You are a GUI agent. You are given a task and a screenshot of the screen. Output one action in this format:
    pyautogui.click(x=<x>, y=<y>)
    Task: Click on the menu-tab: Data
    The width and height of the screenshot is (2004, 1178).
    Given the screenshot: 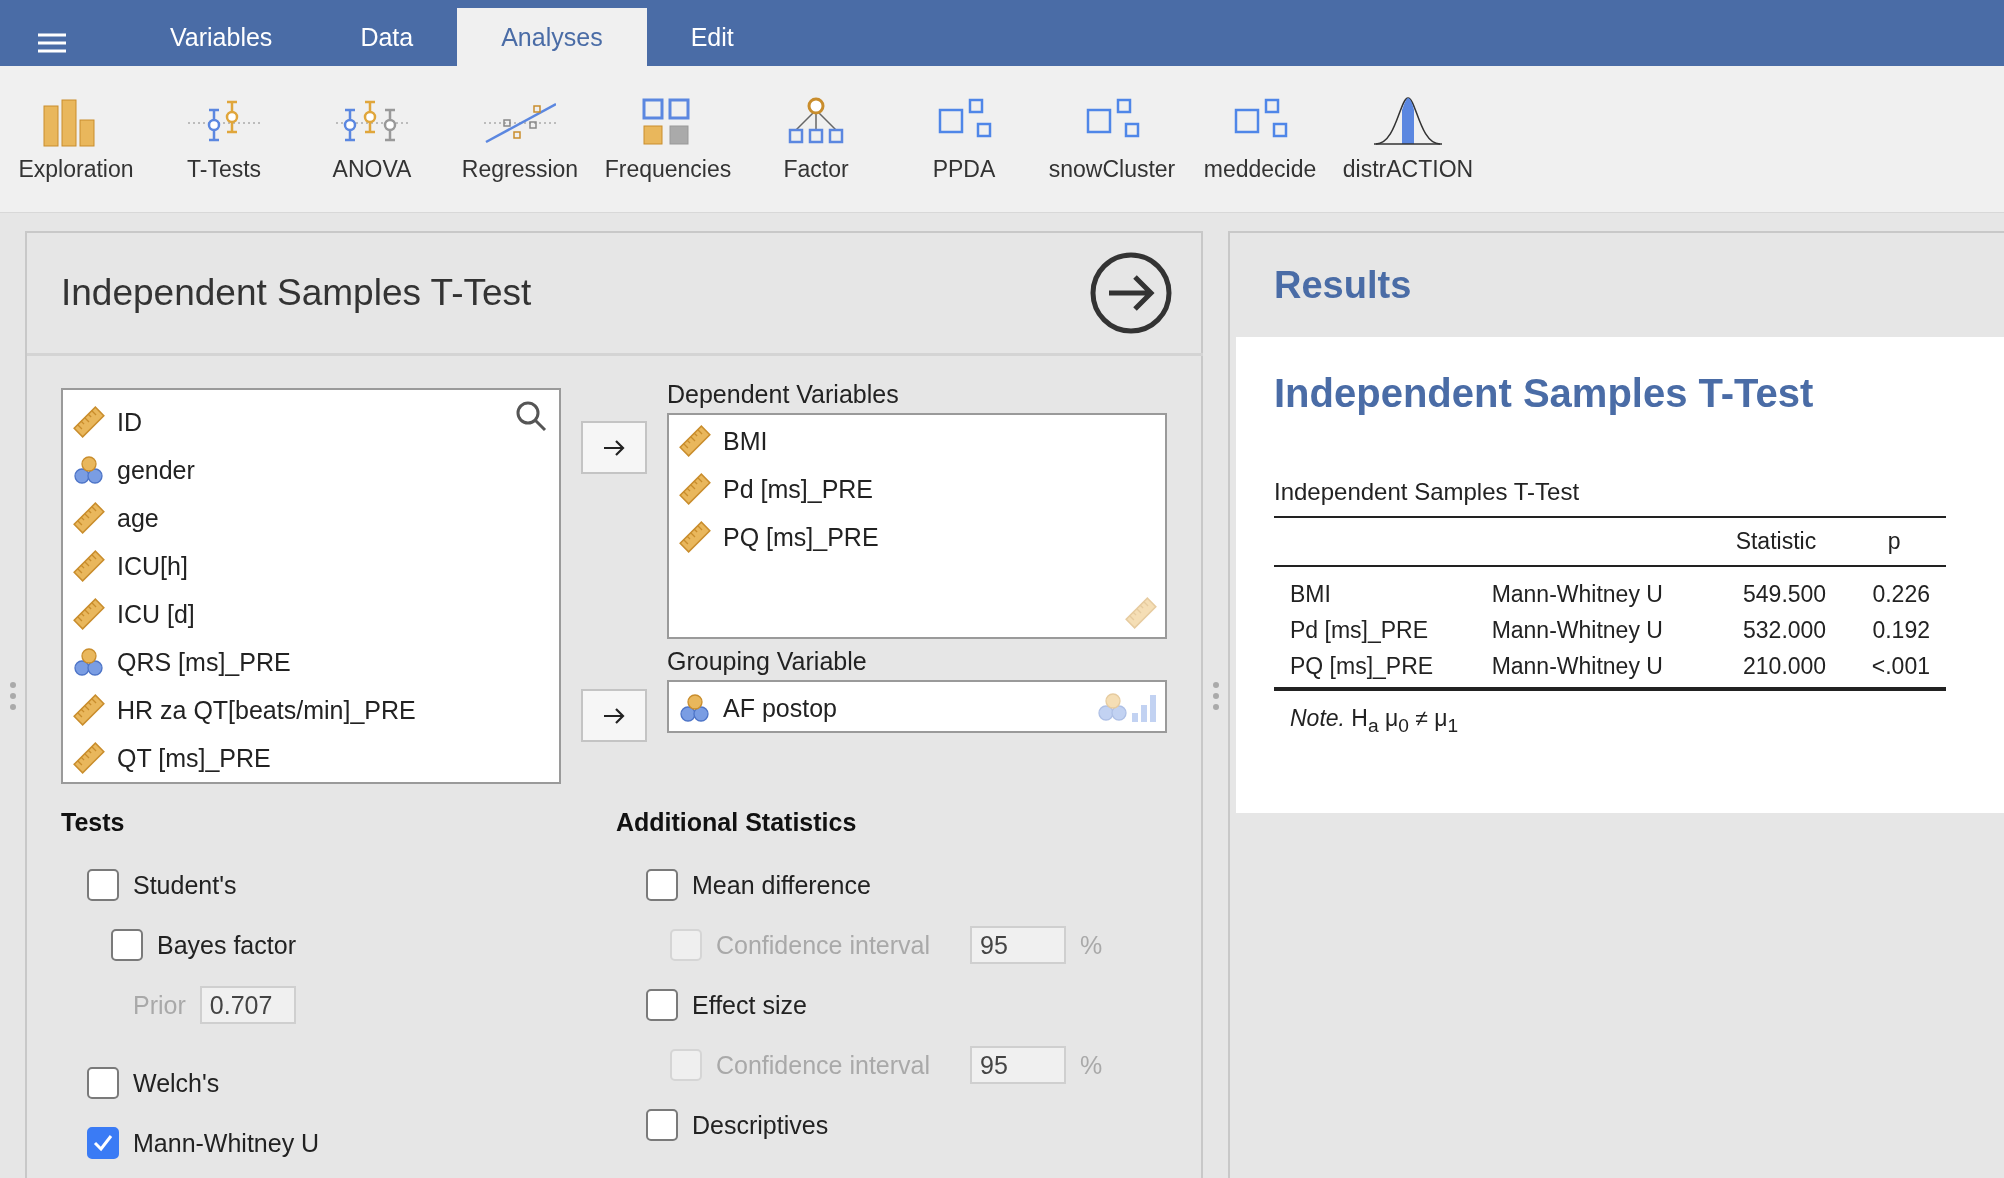 What is the action you would take?
    pyautogui.click(x=387, y=37)
    